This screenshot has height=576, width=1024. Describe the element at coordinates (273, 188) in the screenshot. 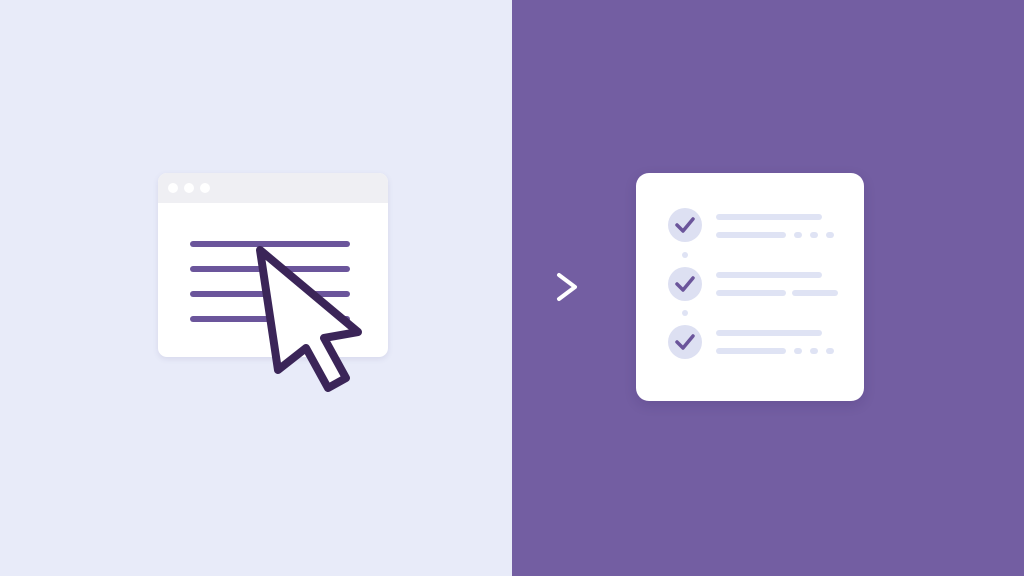

I see `browser-title-bar` at that location.